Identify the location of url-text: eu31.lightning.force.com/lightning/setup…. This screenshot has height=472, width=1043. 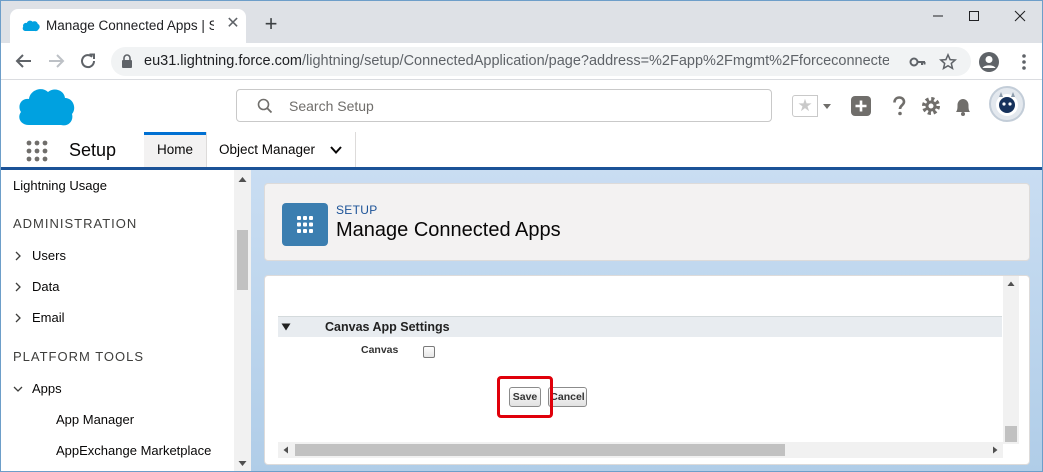
(516, 61).